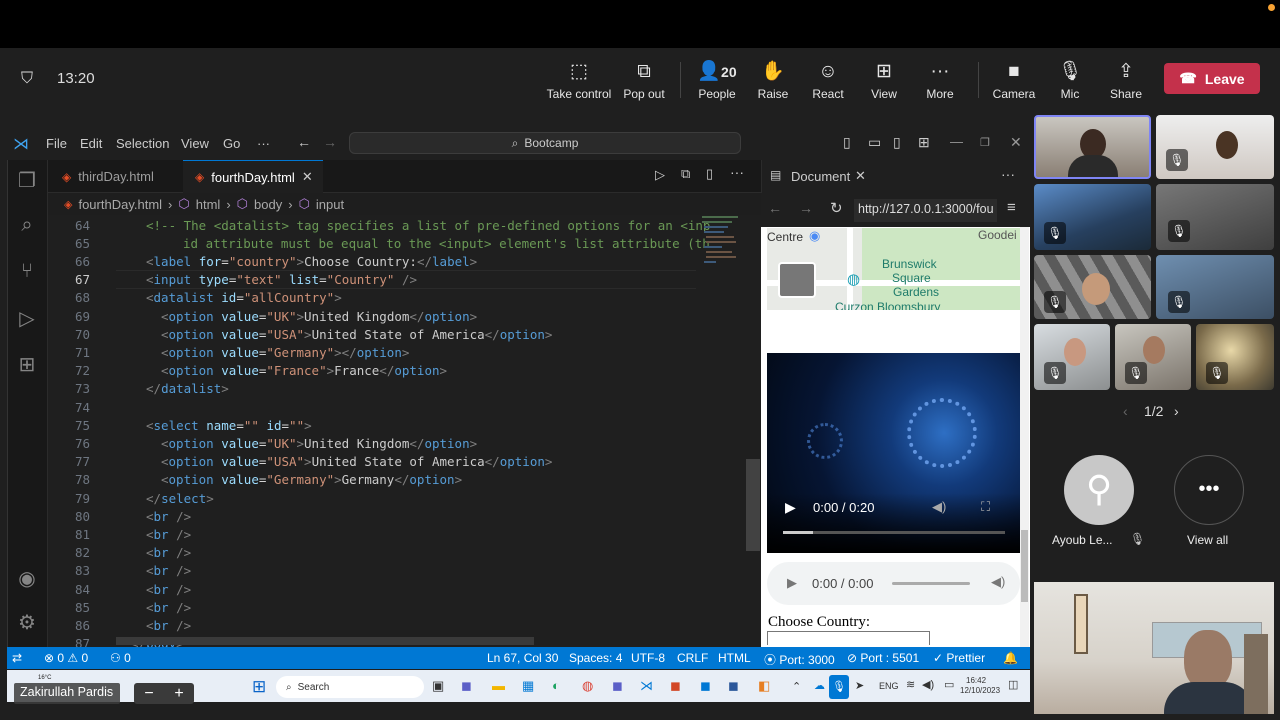  I want to click on split-editor-icon: ▯, so click(709, 174).